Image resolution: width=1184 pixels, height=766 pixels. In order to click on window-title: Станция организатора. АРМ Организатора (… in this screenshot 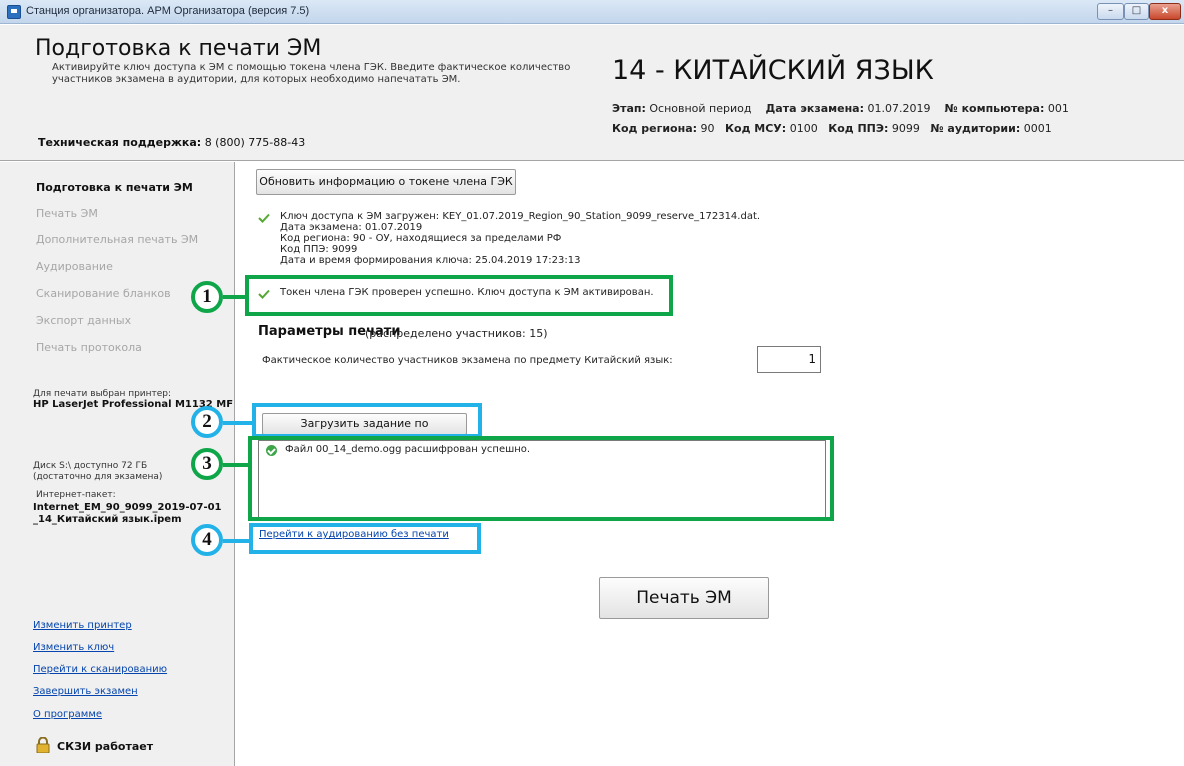, I will do `click(168, 11)`.